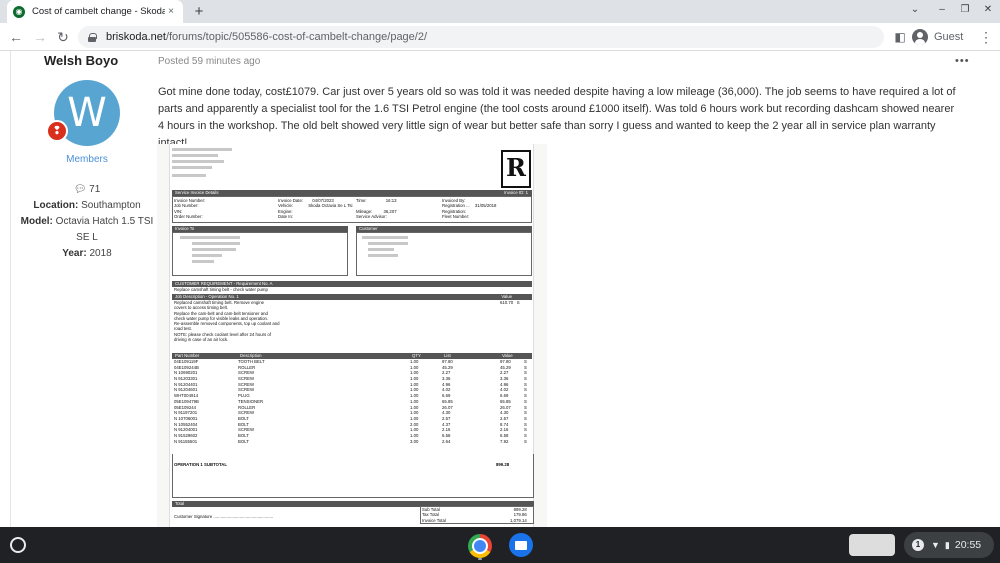 The image size is (1000, 563). Describe the element at coordinates (447, 401) in the screenshot. I see `parts-cell: 65.85` at that location.